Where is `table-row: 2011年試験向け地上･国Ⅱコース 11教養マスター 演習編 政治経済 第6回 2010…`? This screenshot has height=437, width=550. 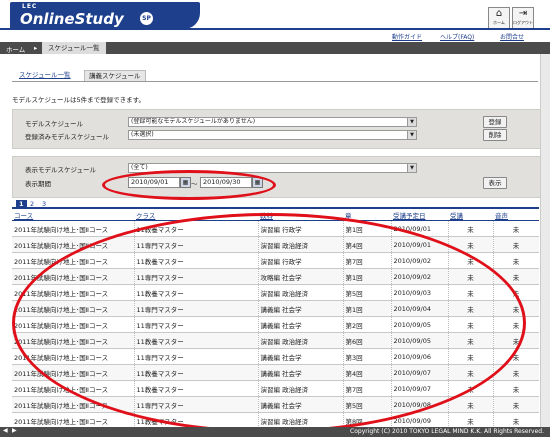 table-row: 2011年試験向け地上･国Ⅱコース 11教養マスター 演習編 政治経済 第6回 2010… is located at coordinates (275, 340).